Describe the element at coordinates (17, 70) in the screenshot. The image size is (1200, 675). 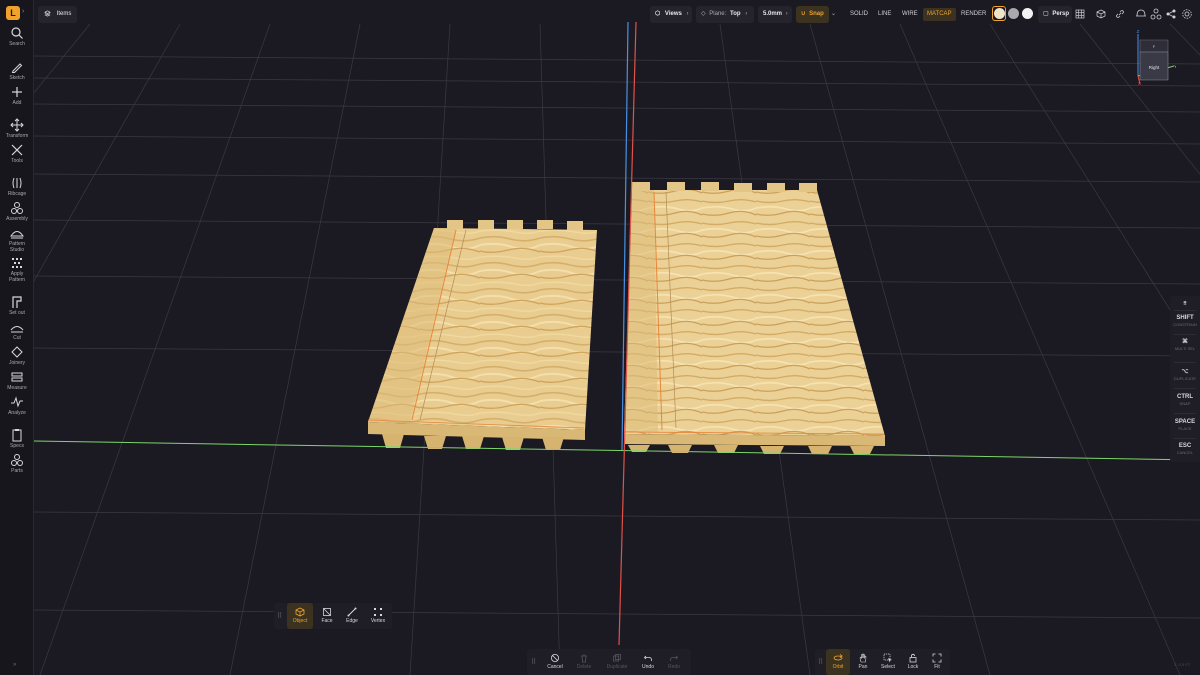
I see `tool-sketch: Sketch` at that location.